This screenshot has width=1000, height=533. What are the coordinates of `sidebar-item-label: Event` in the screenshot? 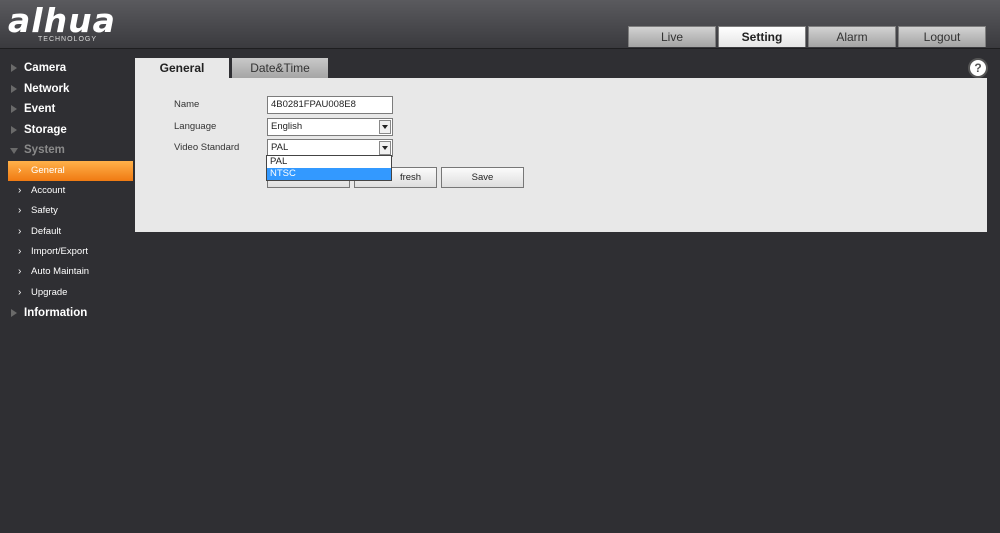 It's located at (40, 109).